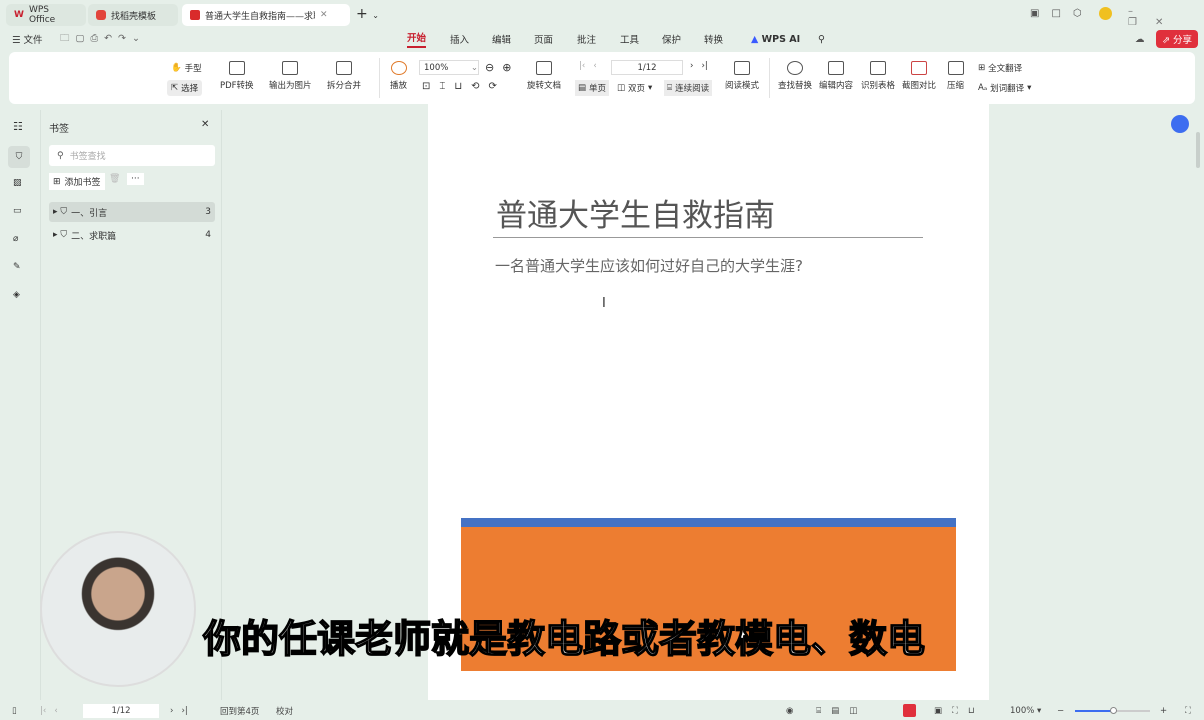  What do you see at coordinates (19, 157) in the screenshot?
I see `bookmark-icon: ⛉` at bounding box center [19, 157].